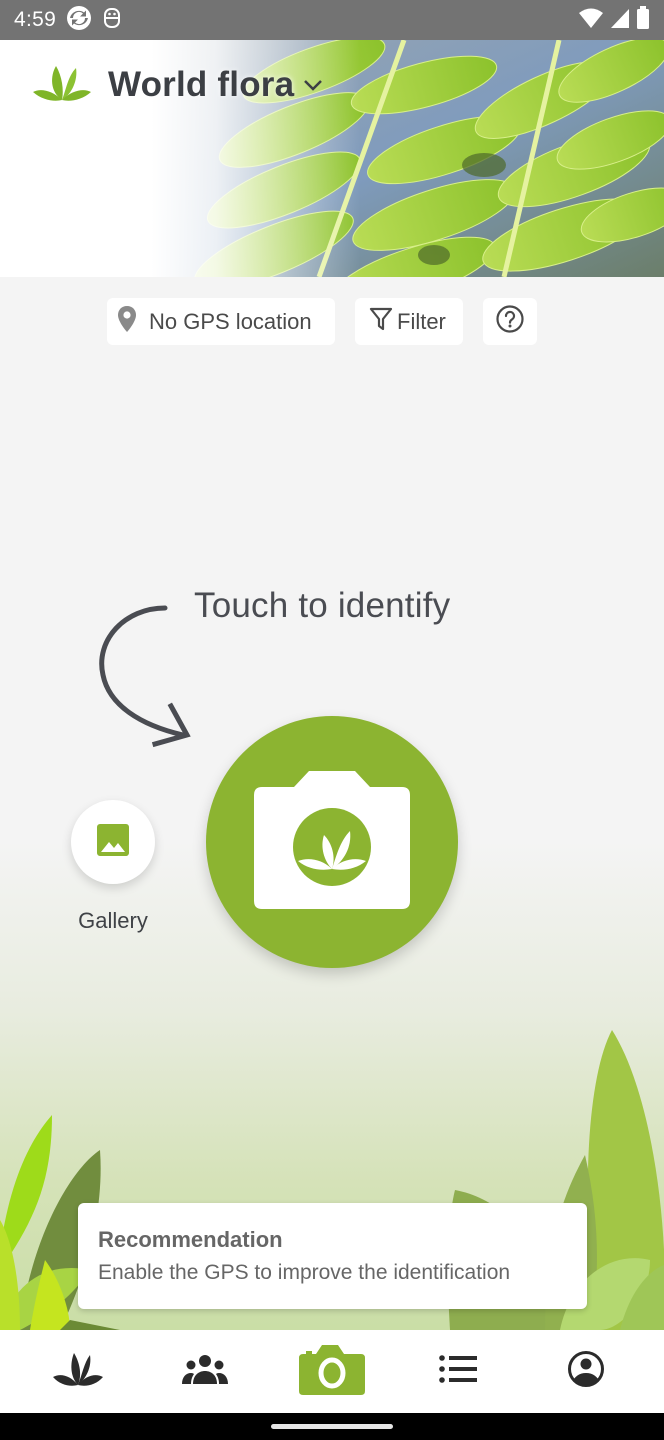  I want to click on nav-item-community, so click(205, 1372).